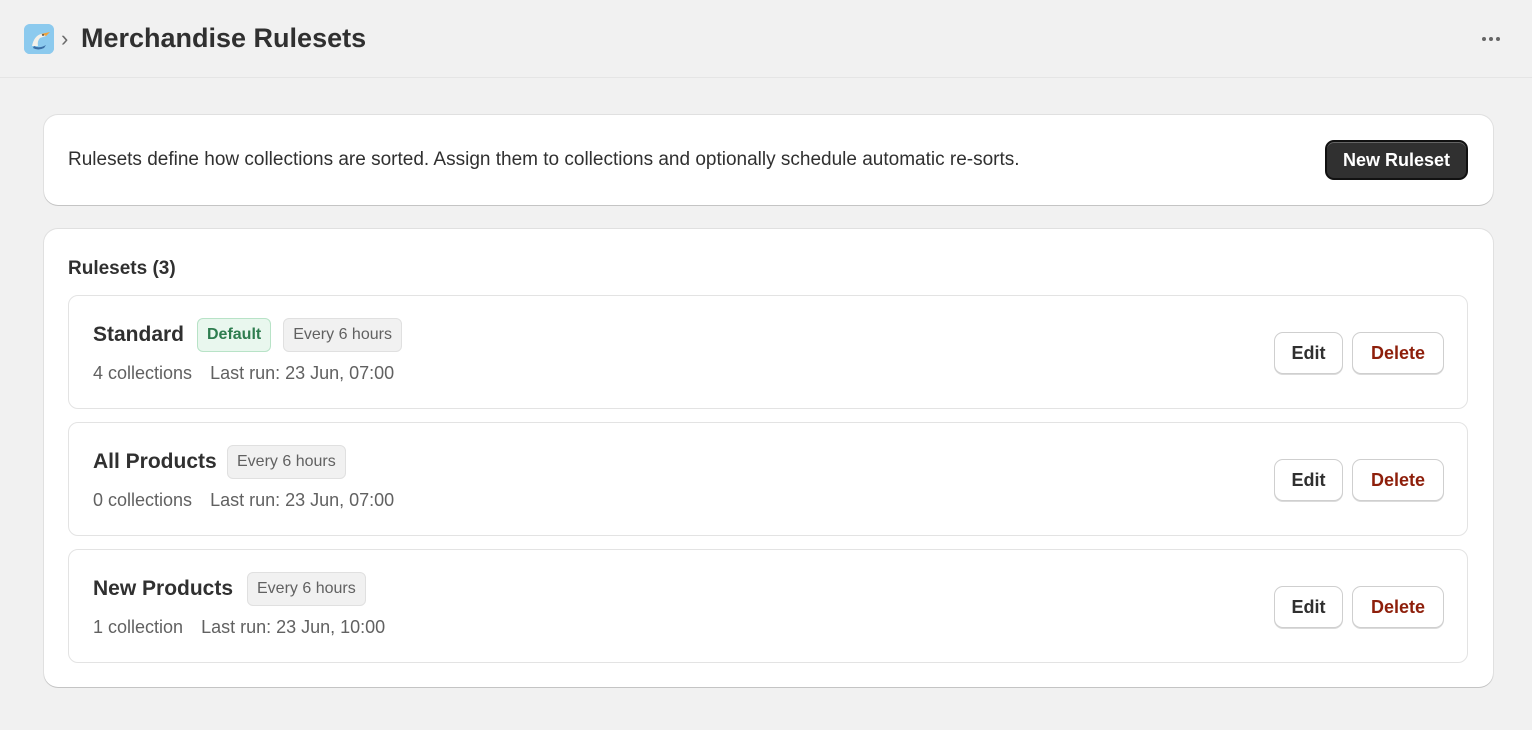 The image size is (1532, 730). Describe the element at coordinates (143, 373) in the screenshot. I see `collections-count: 4 collections` at that location.